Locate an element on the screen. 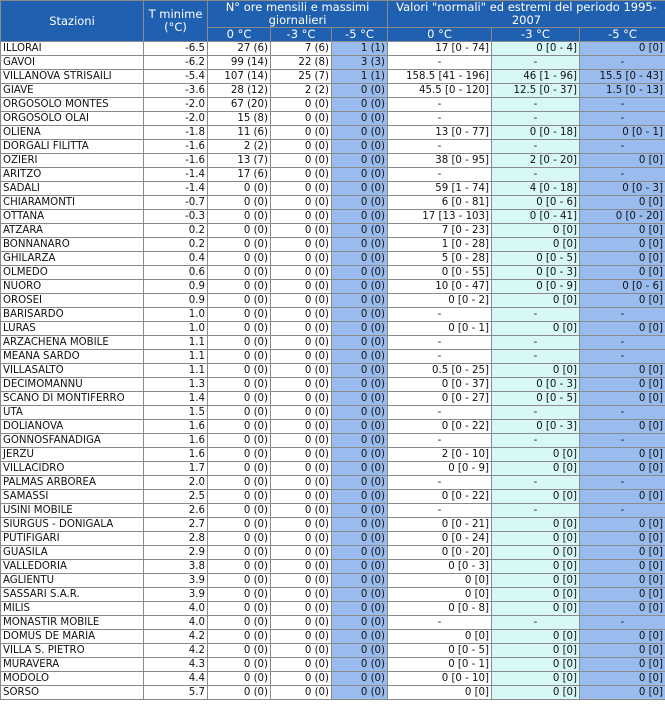 This screenshot has width=665, height=709. normali-m3-cell: 0 [0 - 5] is located at coordinates (535, 258).